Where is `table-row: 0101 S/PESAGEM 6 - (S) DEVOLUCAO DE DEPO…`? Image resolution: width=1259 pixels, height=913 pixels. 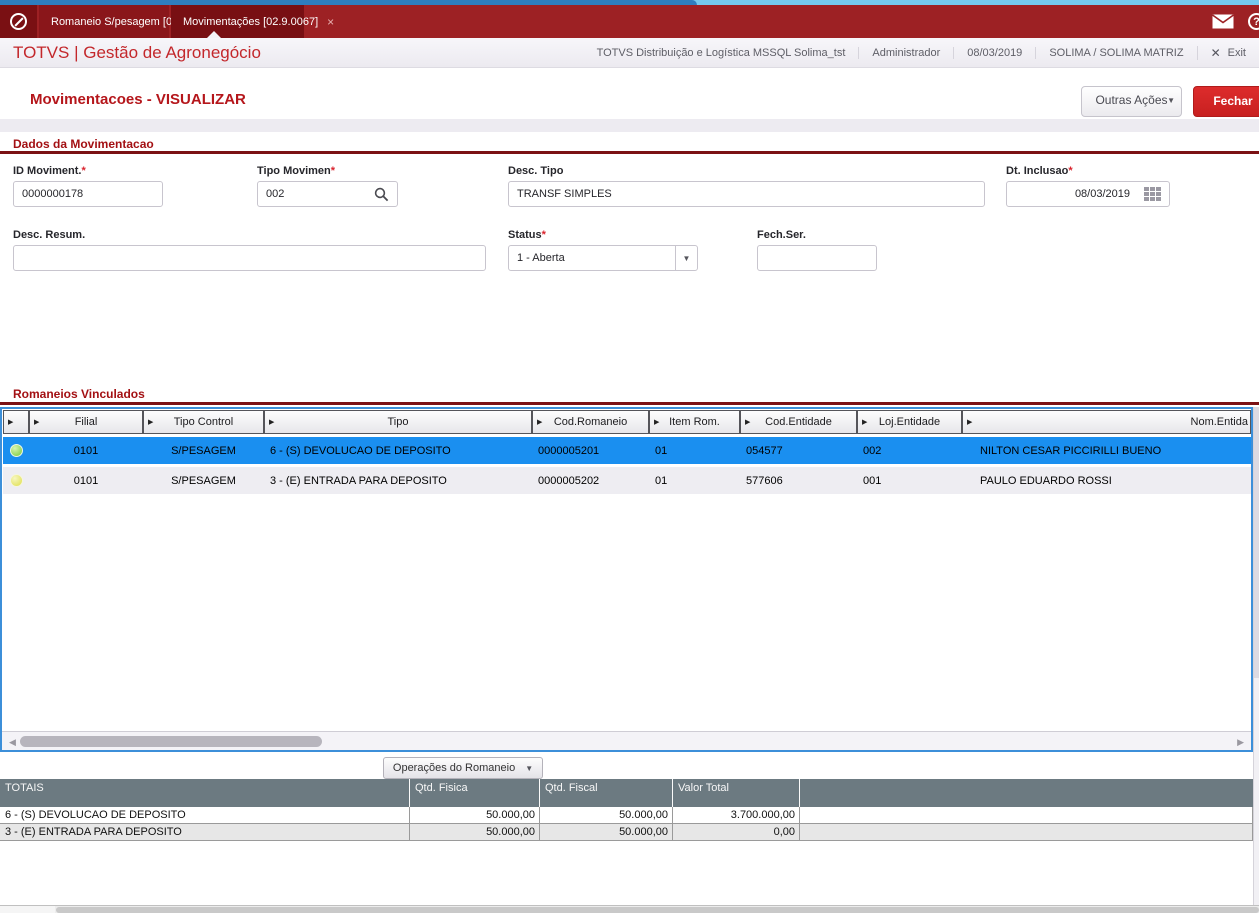 table-row: 0101 S/PESAGEM 6 - (S) DEVOLUCAO DE DEPO… is located at coordinates (627, 450).